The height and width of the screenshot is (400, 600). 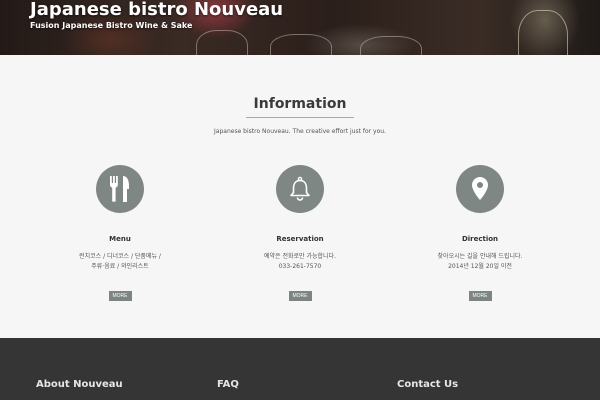 What do you see at coordinates (480, 256) in the screenshot?
I see `direction-line-1: 찾아오시는 길을 안내해 드립니다.` at bounding box center [480, 256].